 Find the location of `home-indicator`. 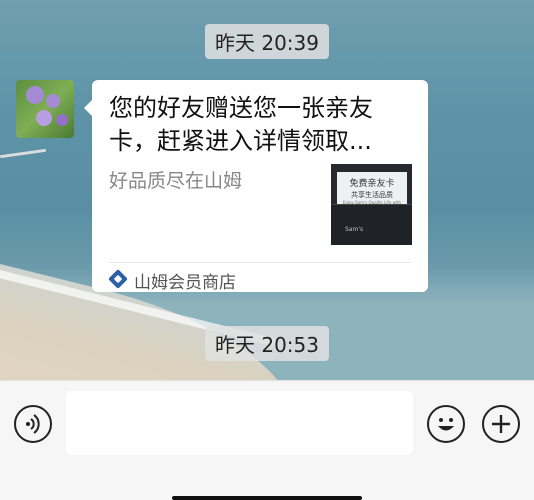

home-indicator is located at coordinates (267, 498).